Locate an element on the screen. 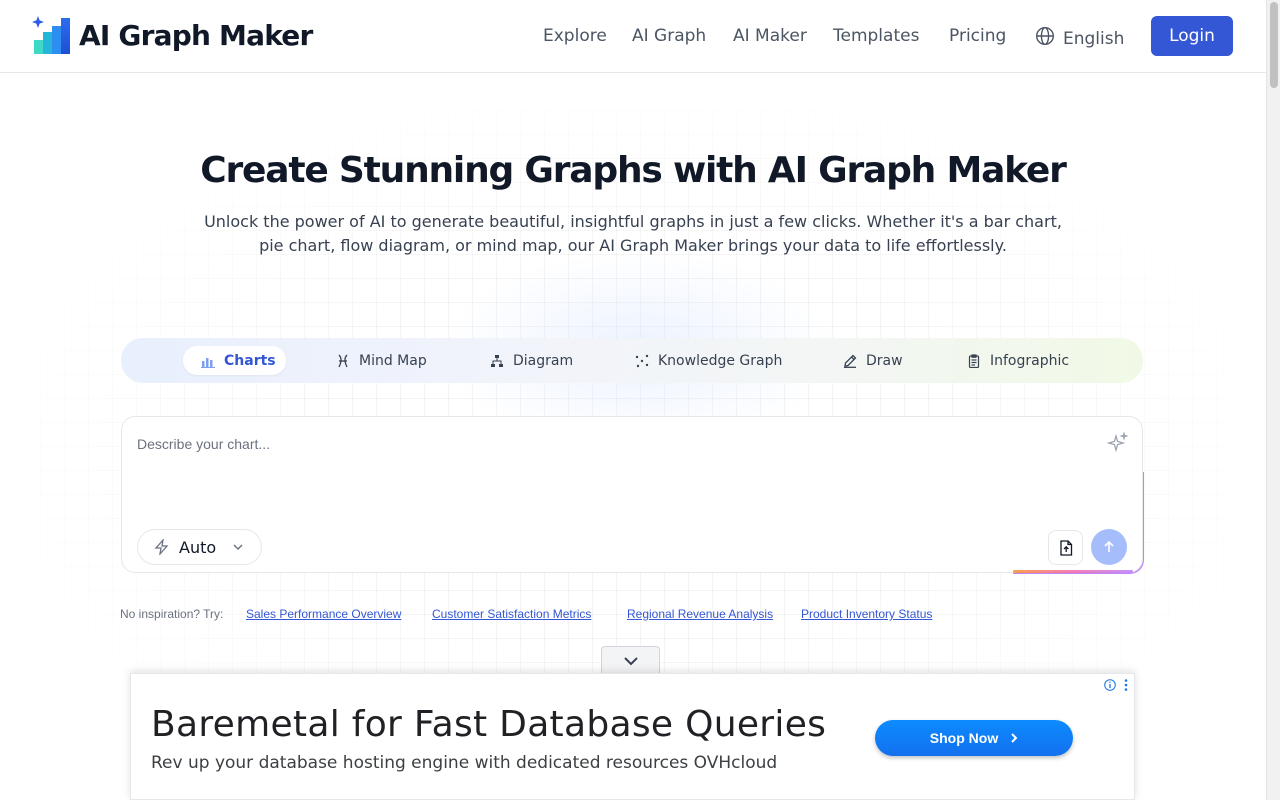 This screenshot has height=800, width=1280. upload-file-button is located at coordinates (1065, 547).